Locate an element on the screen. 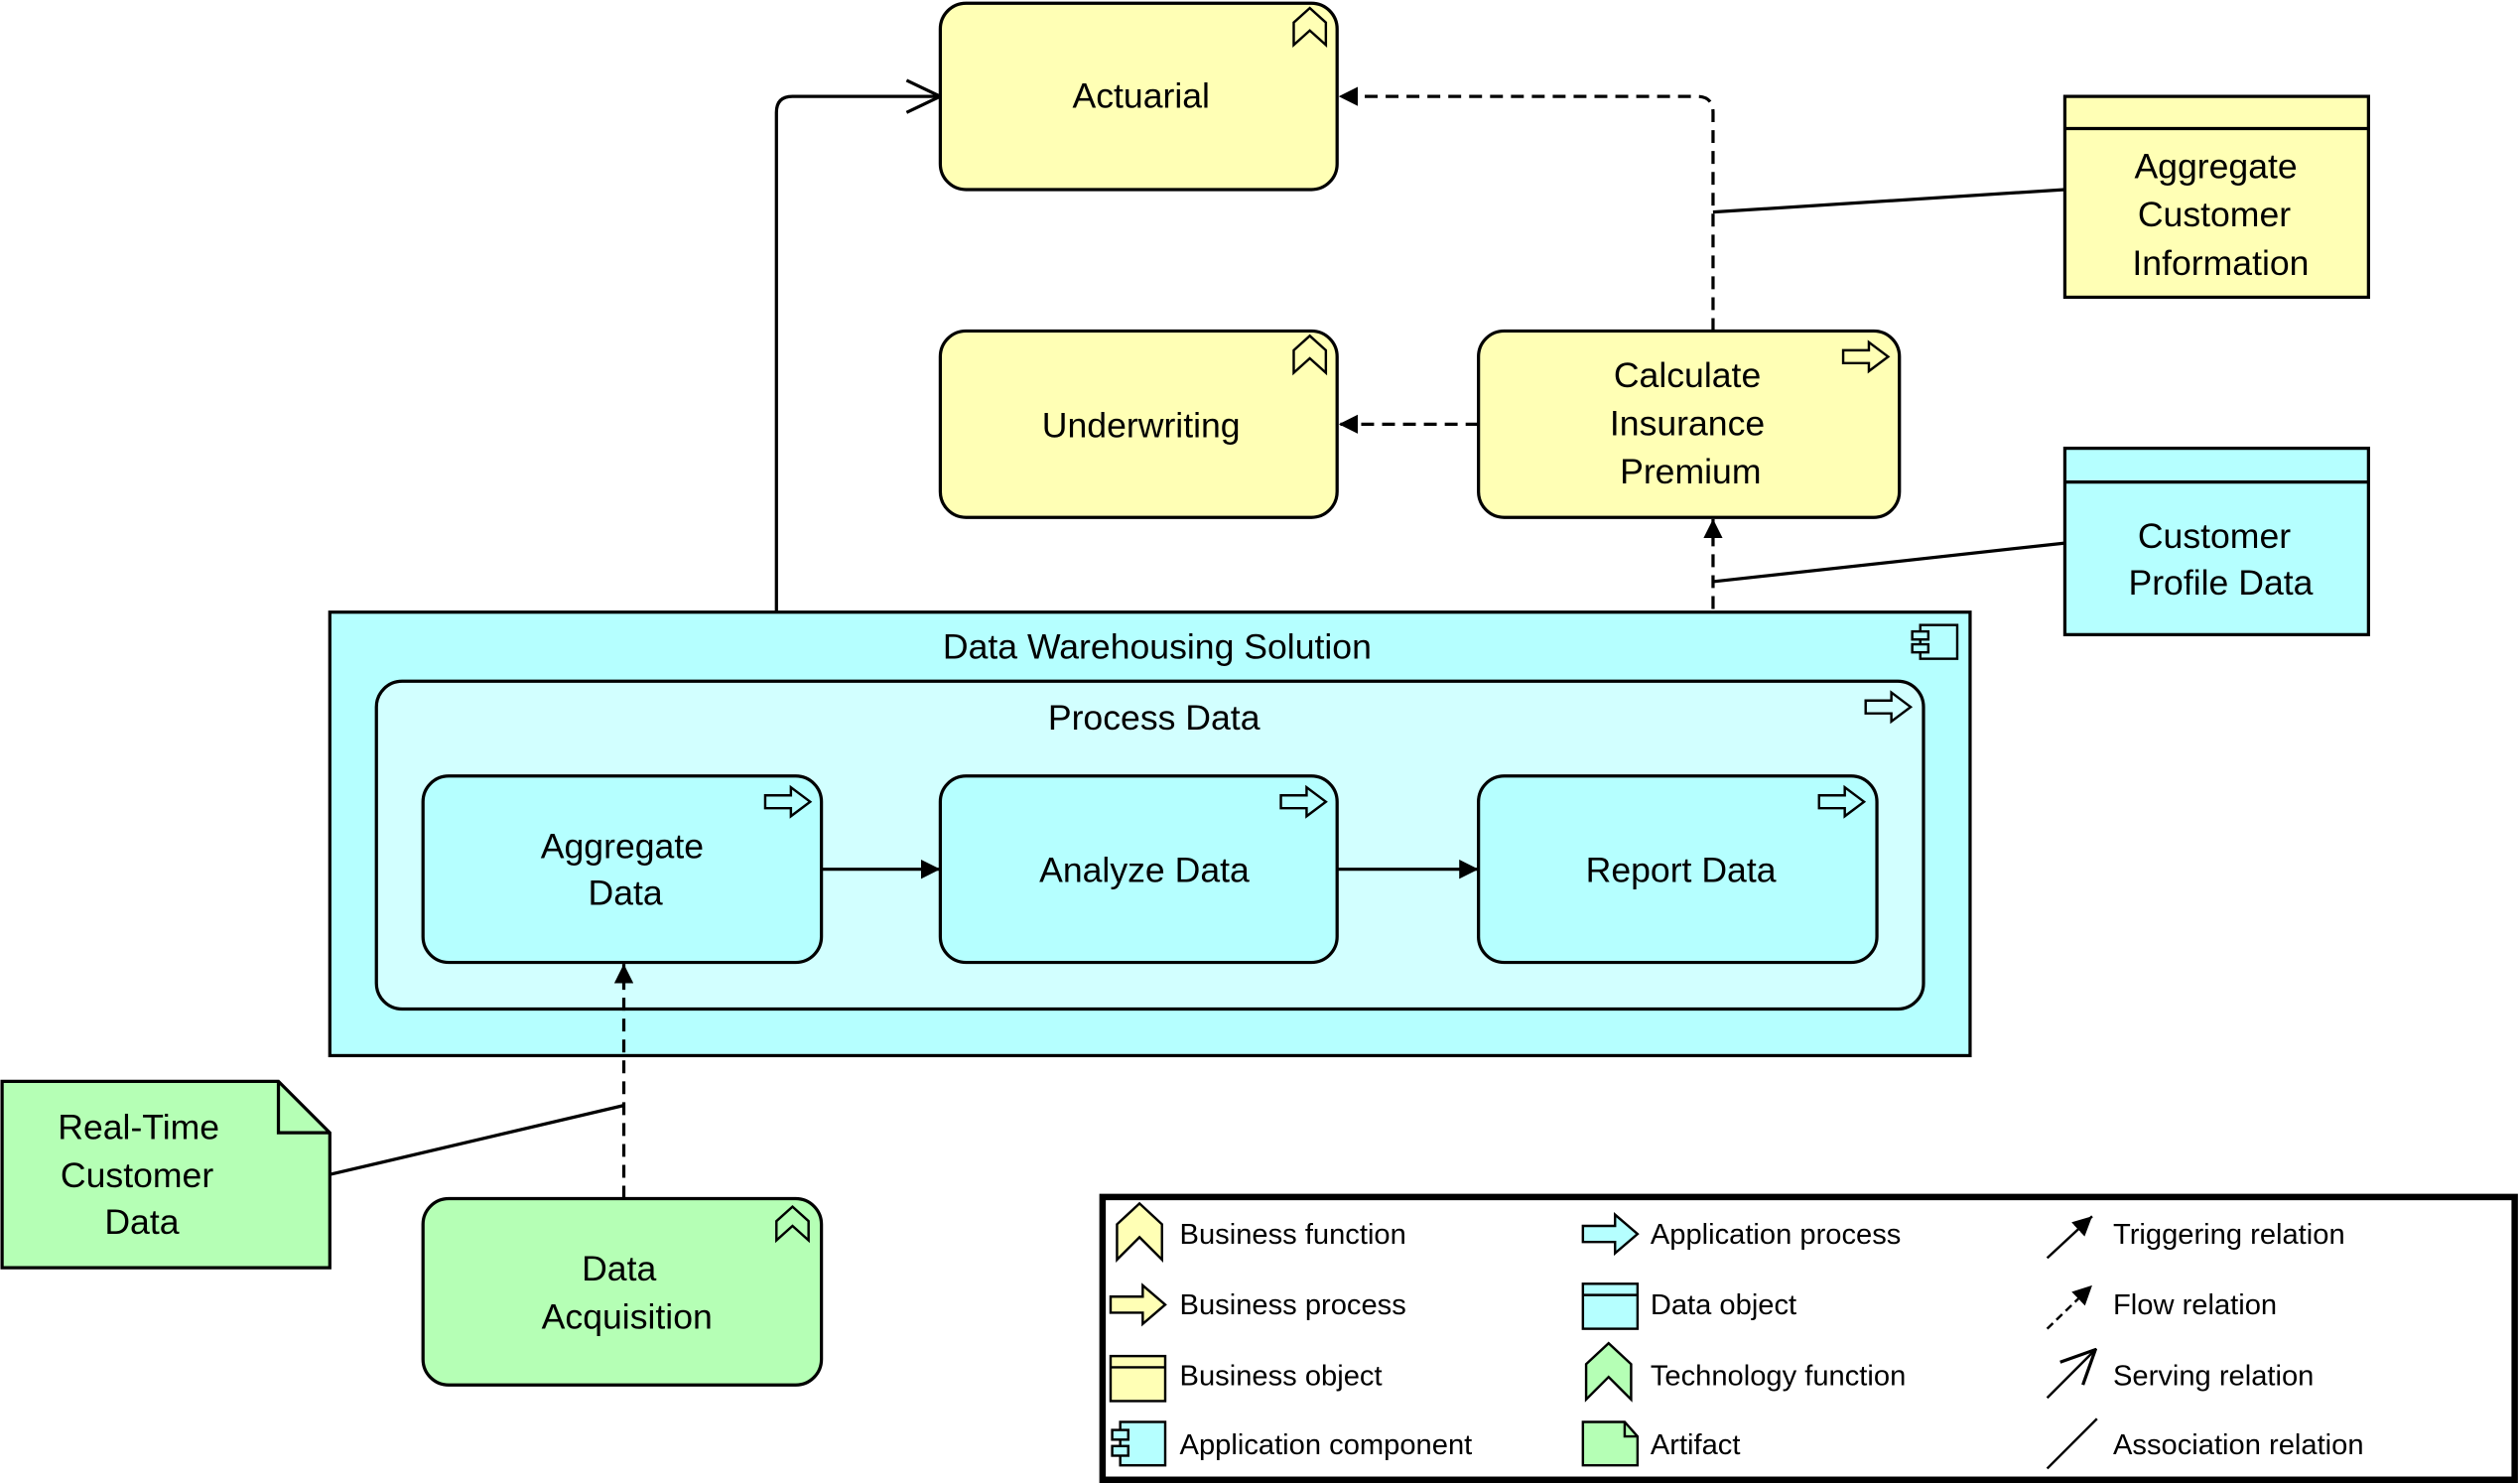 The width and height of the screenshot is (2520, 1483). business-object-aggregate-customer-info: Aggregate Customer Information is located at coordinates (2216, 197).